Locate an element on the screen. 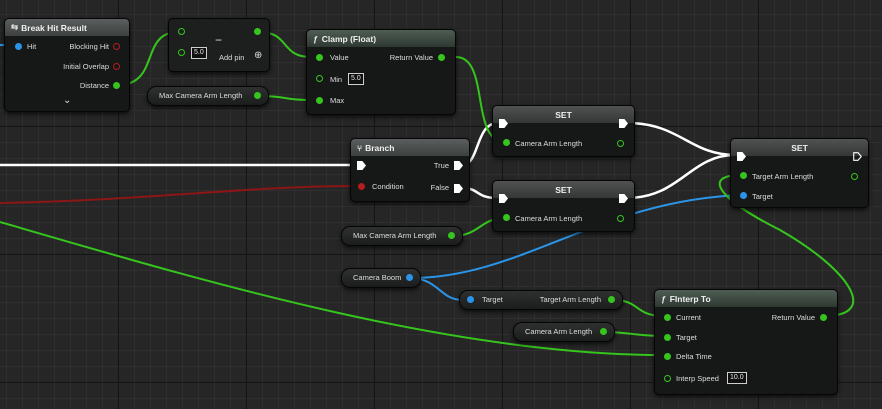 This screenshot has height=409, width=882. delta-time-label: Delta Time is located at coordinates (694, 356).